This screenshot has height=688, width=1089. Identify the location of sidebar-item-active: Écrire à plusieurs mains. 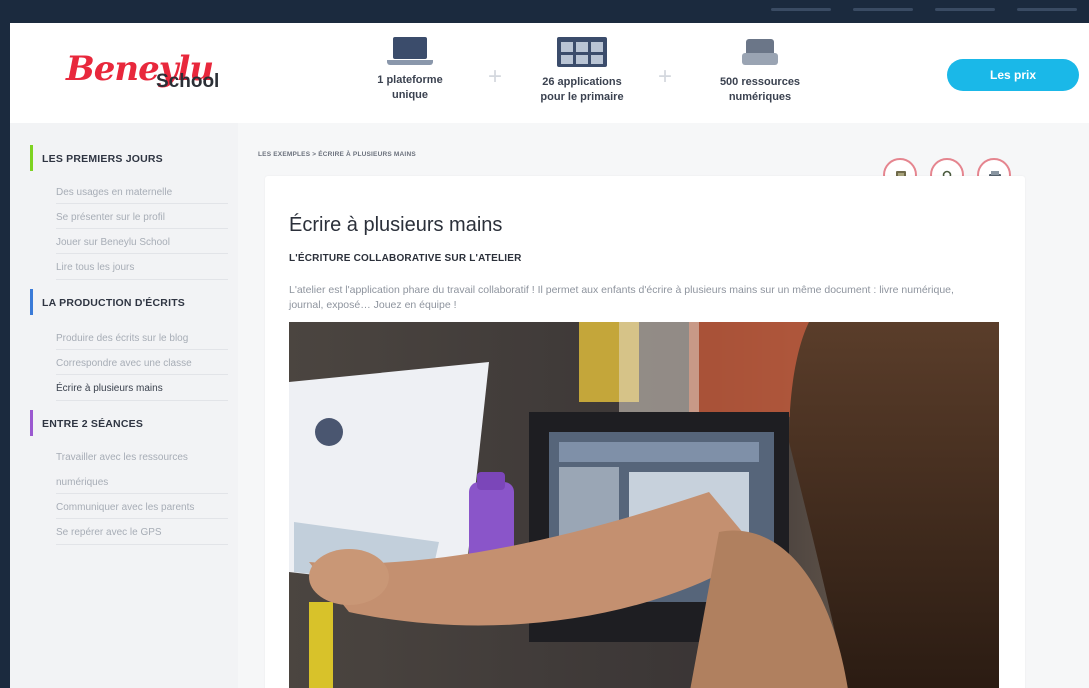
(109, 388).